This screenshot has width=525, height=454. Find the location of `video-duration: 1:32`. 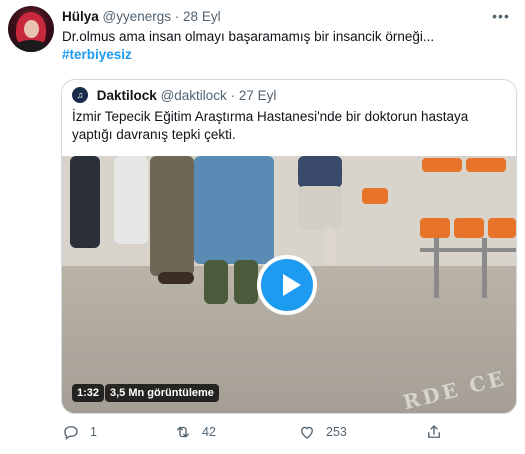

video-duration: 1:32 is located at coordinates (88, 393).